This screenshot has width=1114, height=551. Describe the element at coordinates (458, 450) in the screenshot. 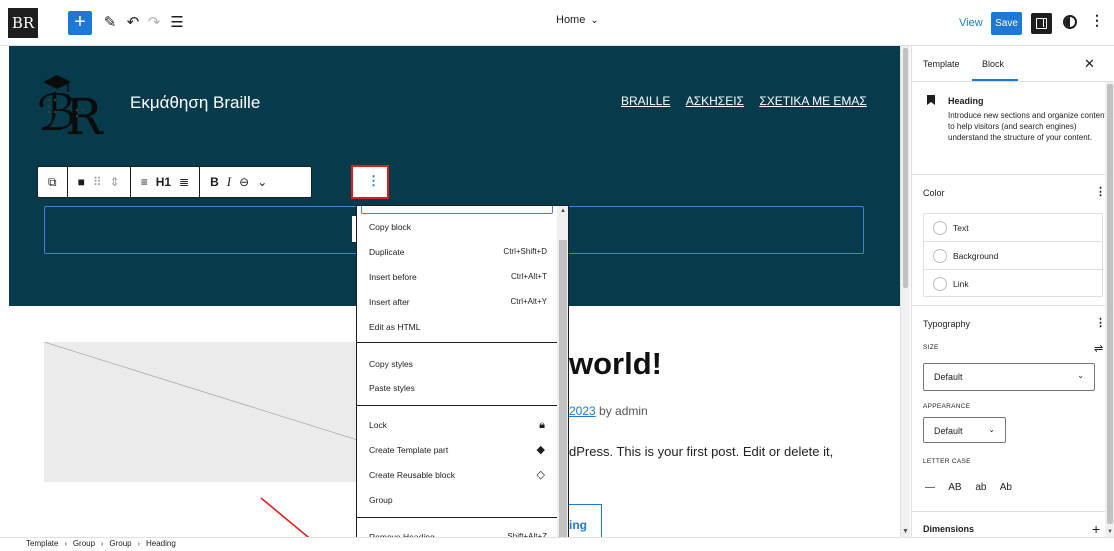

I see `menu-item-create-template-part: Create Template part ◆` at that location.